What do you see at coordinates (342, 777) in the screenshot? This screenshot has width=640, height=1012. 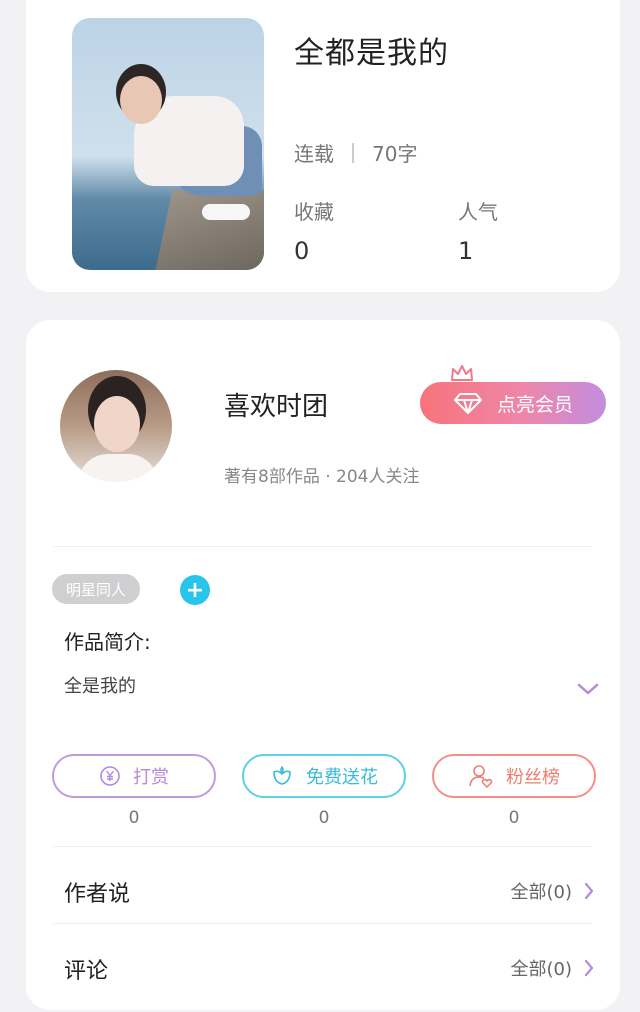 I see `send-flower-label: 免费送花` at bounding box center [342, 777].